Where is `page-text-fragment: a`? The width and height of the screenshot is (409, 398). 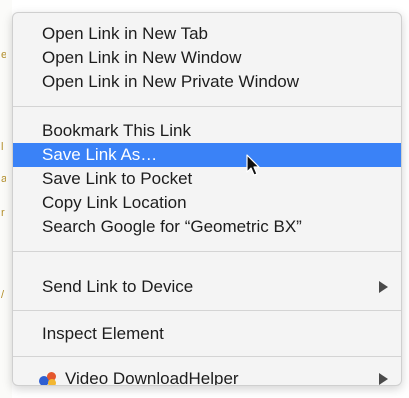
page-text-fragment: a is located at coordinates (3, 179).